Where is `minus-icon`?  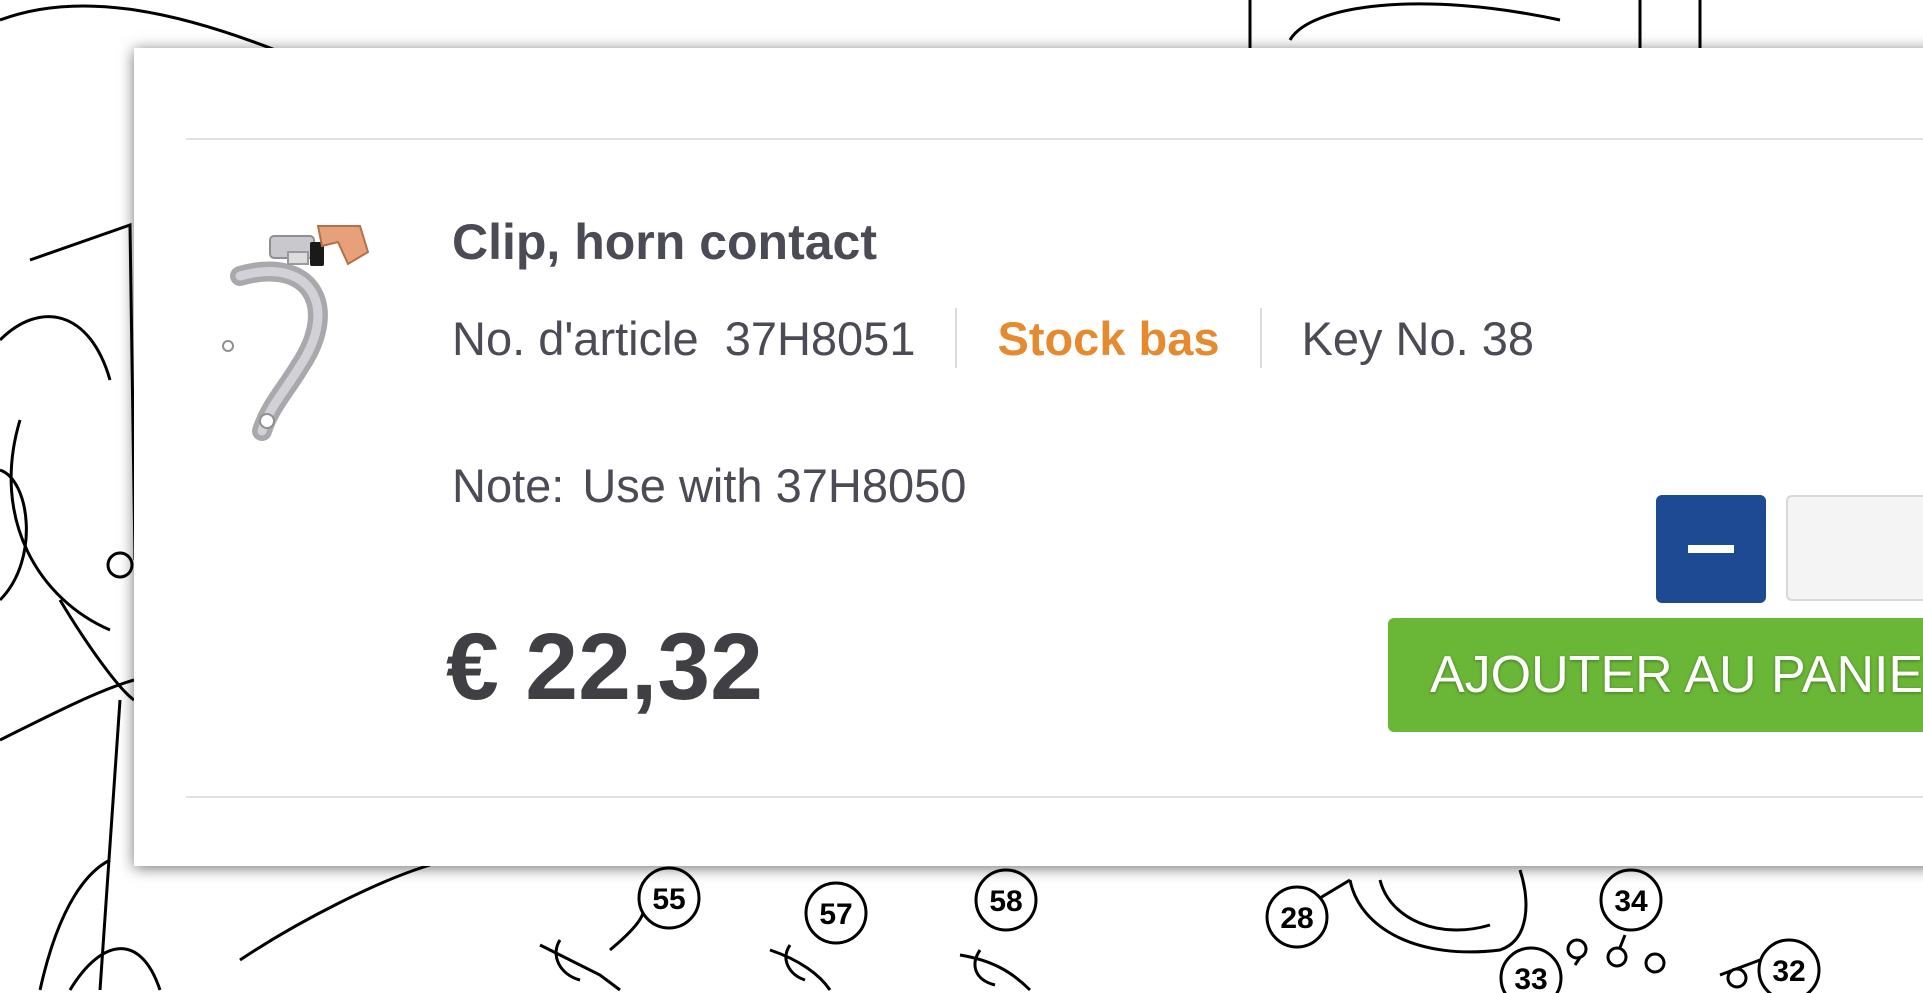
minus-icon is located at coordinates (1711, 549).